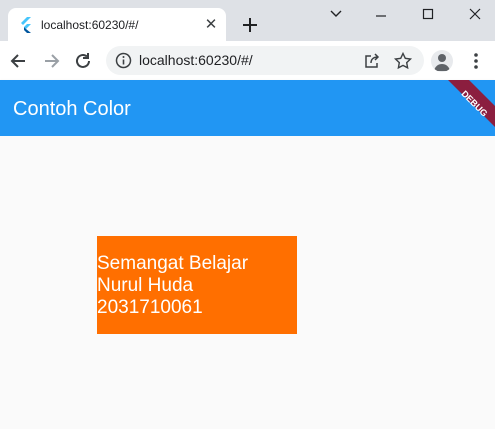 This screenshot has width=495, height=429. What do you see at coordinates (247, 108) in the screenshot?
I see `app-bar: Contoh Color` at bounding box center [247, 108].